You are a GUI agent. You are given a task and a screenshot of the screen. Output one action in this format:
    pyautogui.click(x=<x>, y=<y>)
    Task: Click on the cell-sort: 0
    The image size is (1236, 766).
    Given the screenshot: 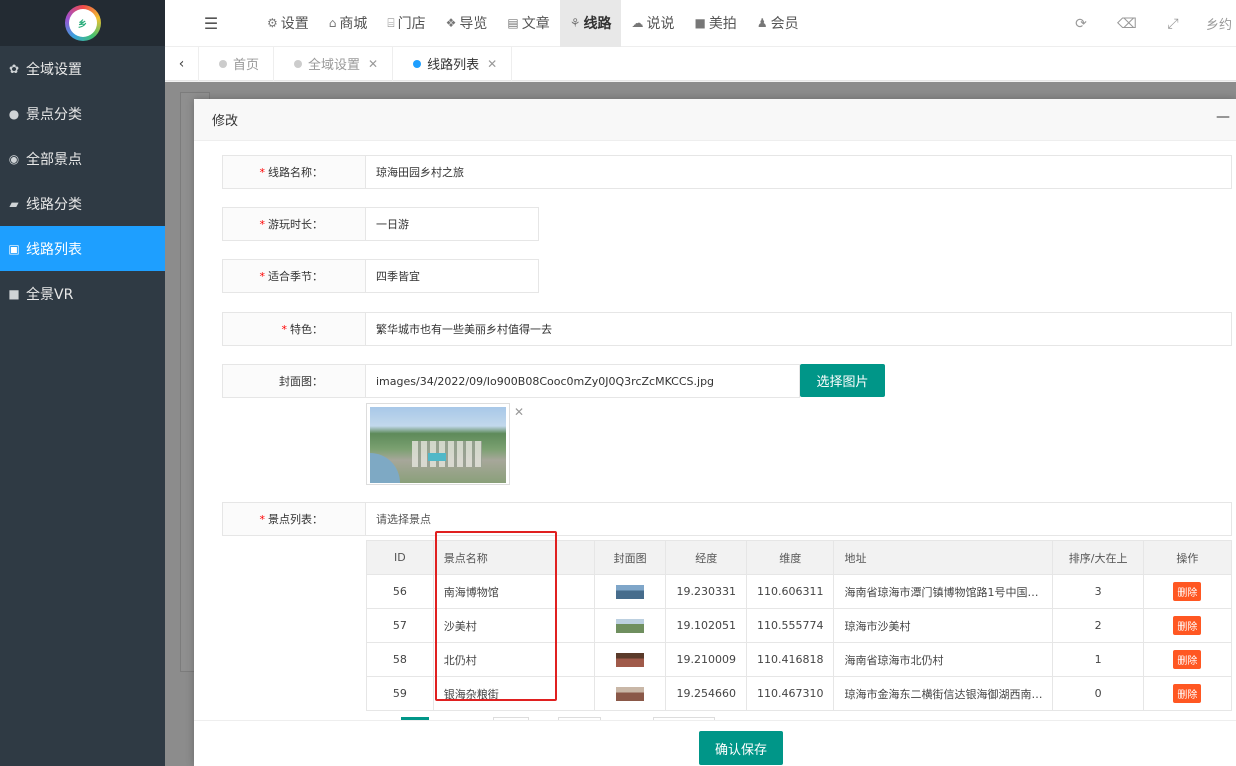 What is the action you would take?
    pyautogui.click(x=1098, y=693)
    